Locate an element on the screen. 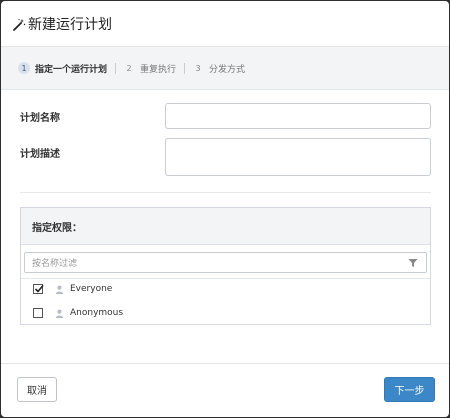 The width and height of the screenshot is (450, 418). filter-input: 按名称过滤 is located at coordinates (225, 262).